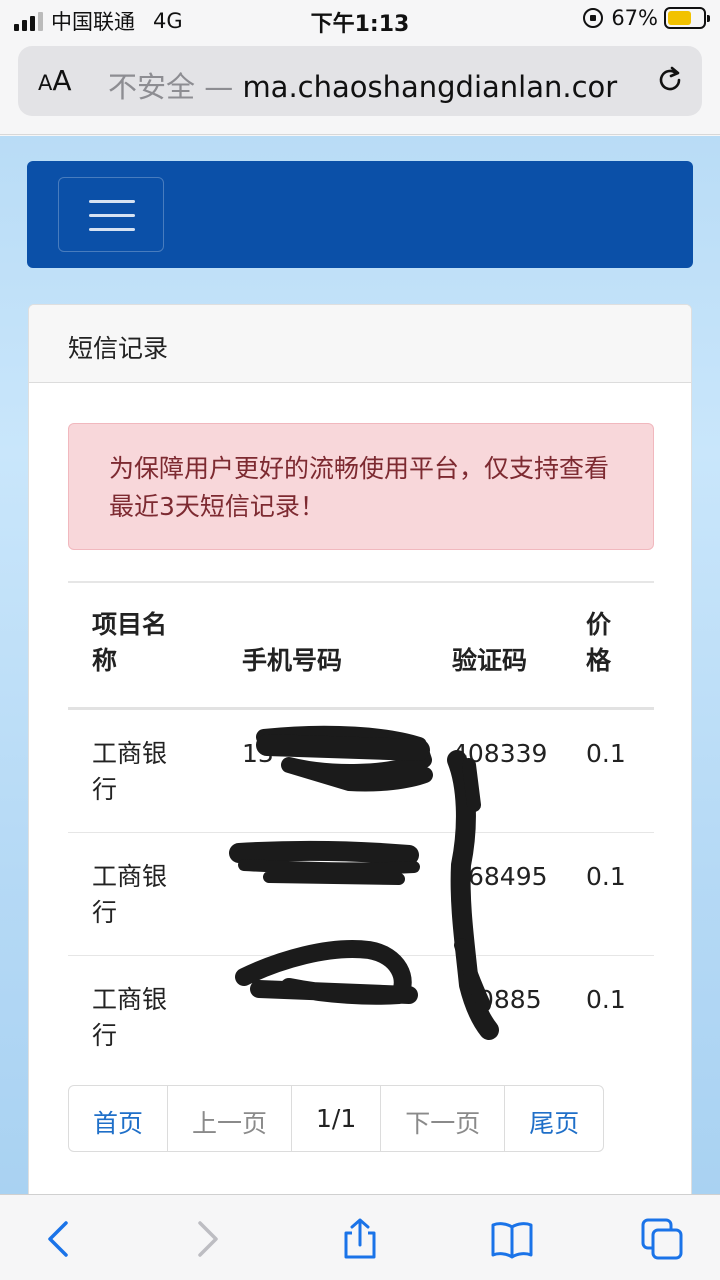 Image resolution: width=720 pixels, height=1280 pixels. Describe the element at coordinates (608, 645) in the screenshot. I see `header-price: 价格` at that location.